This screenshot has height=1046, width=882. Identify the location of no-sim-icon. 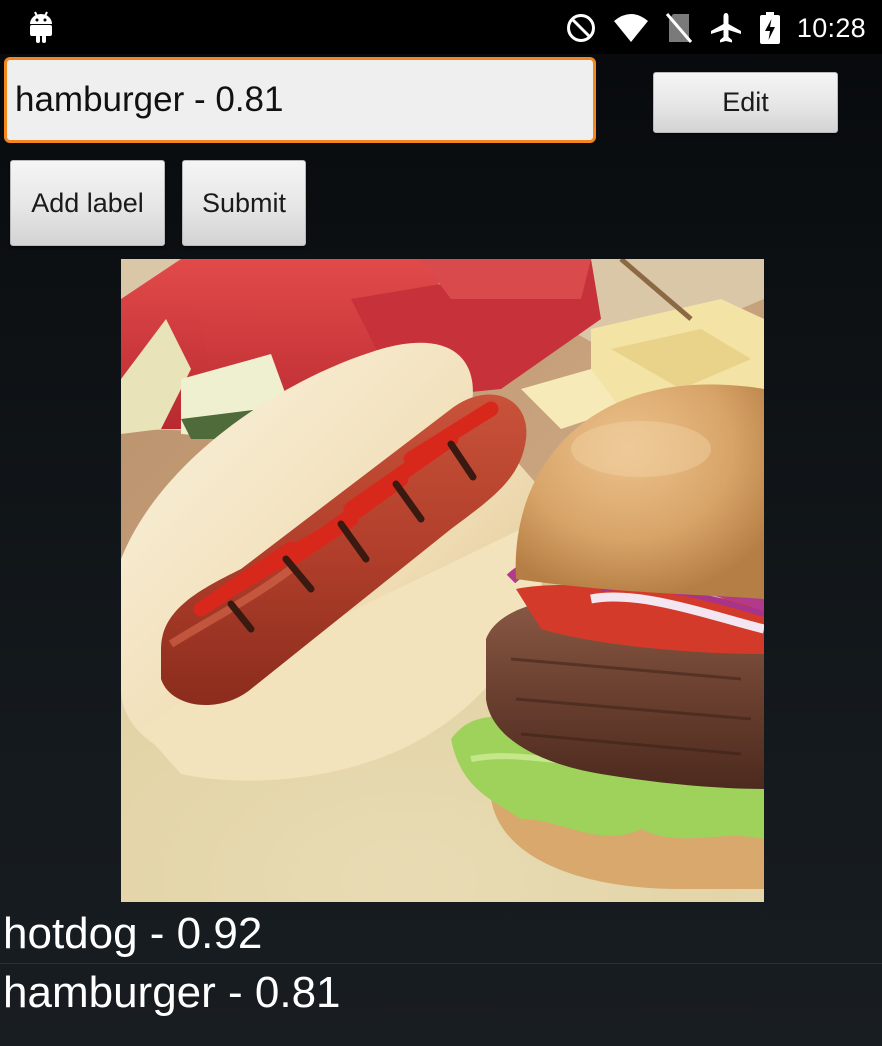
(679, 28).